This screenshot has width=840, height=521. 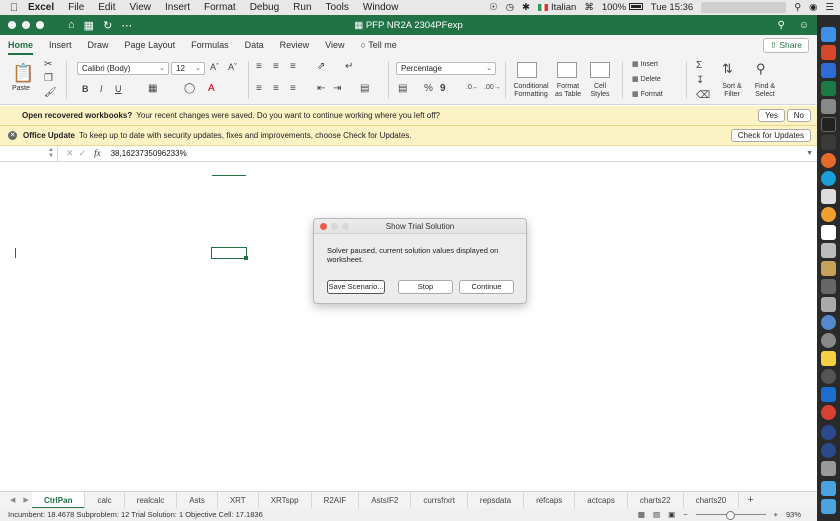 What do you see at coordinates (770, 135) in the screenshot?
I see `check-for-updates-button: Check for Updates` at bounding box center [770, 135].